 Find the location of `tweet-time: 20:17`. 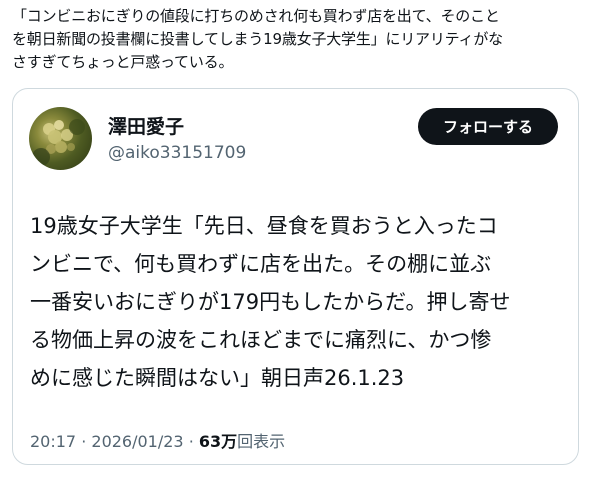

tweet-time: 20:17 is located at coordinates (53, 441).